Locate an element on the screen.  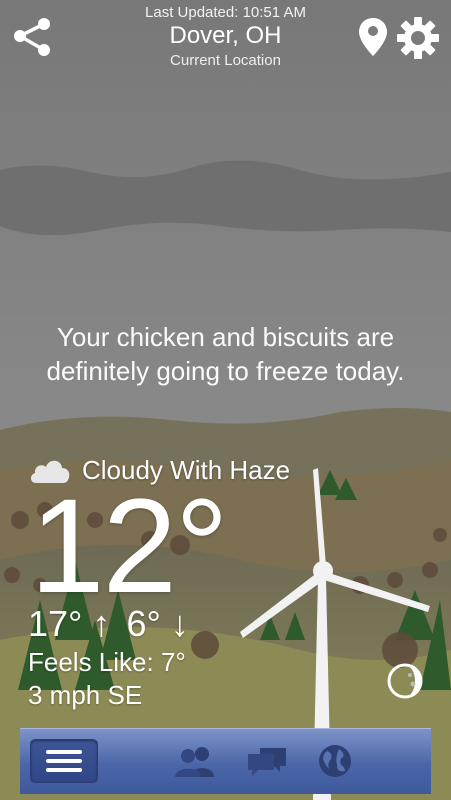
menu-button is located at coordinates (64, 761).